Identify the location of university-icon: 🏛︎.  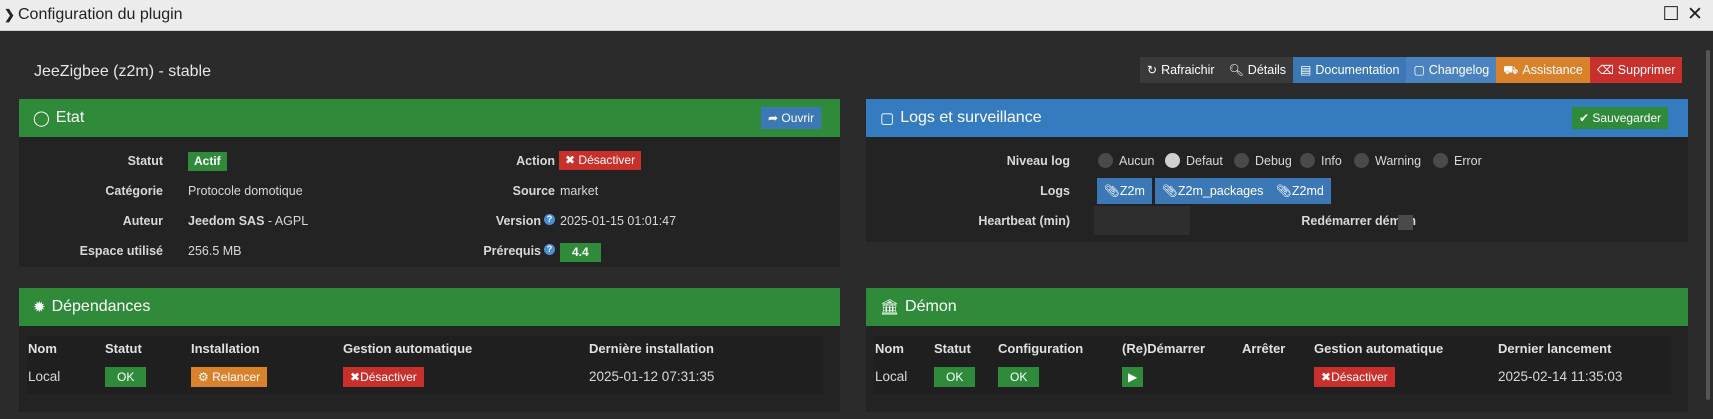
(890, 307).